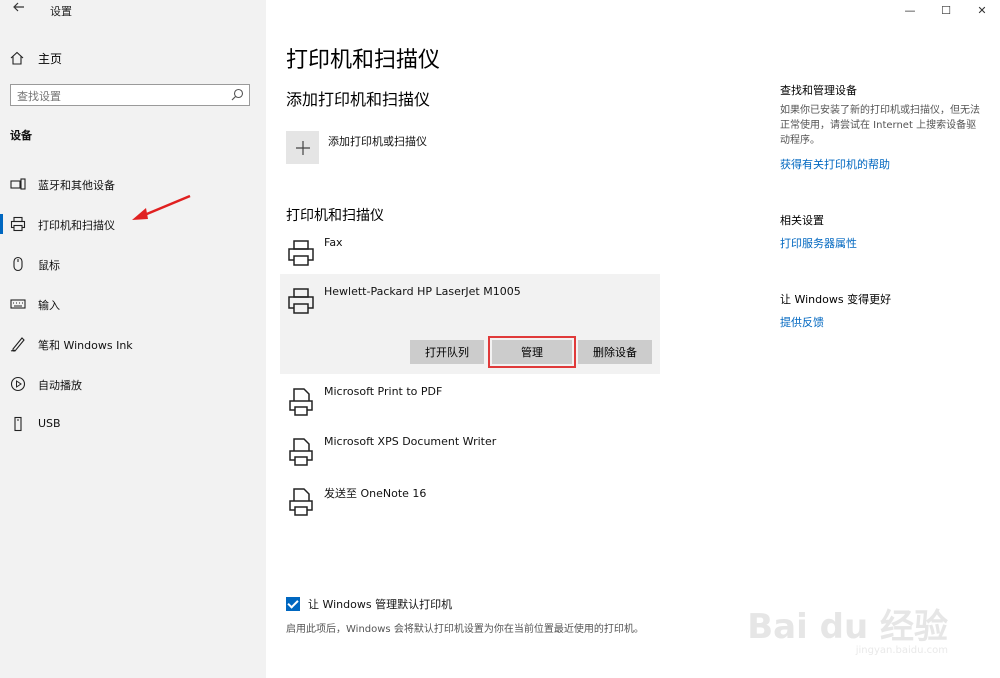 Image resolution: width=1000 pixels, height=678 pixels. I want to click on section-label-devices: 设备, so click(21, 135).